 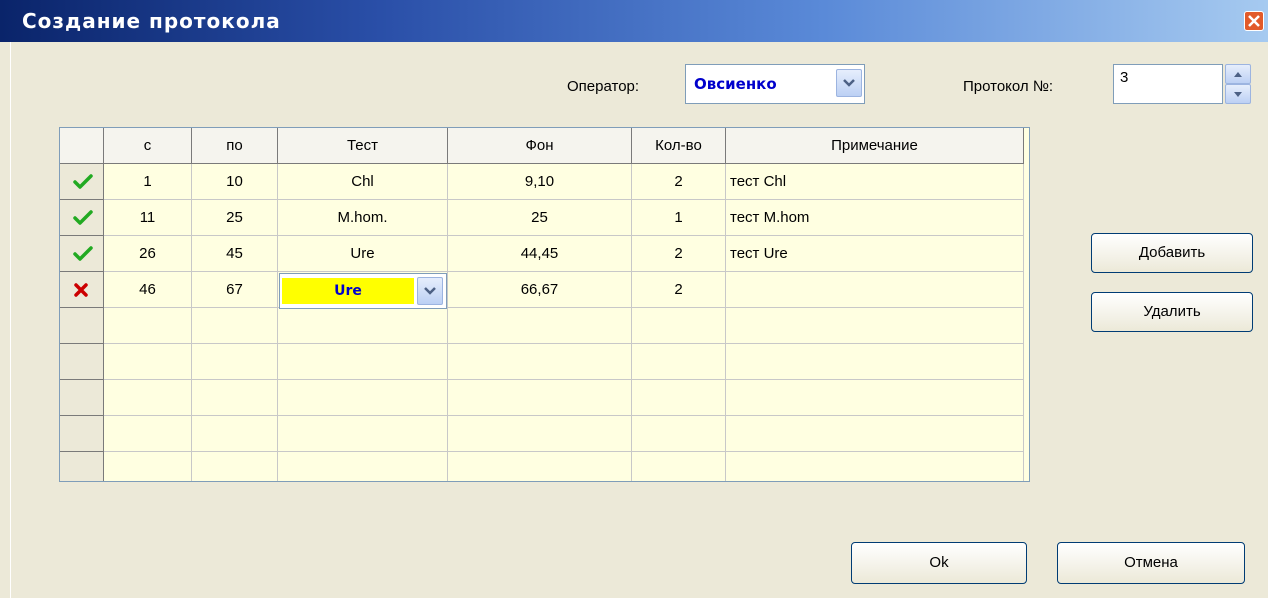 I want to click on cell-background: 25, so click(x=540, y=218).